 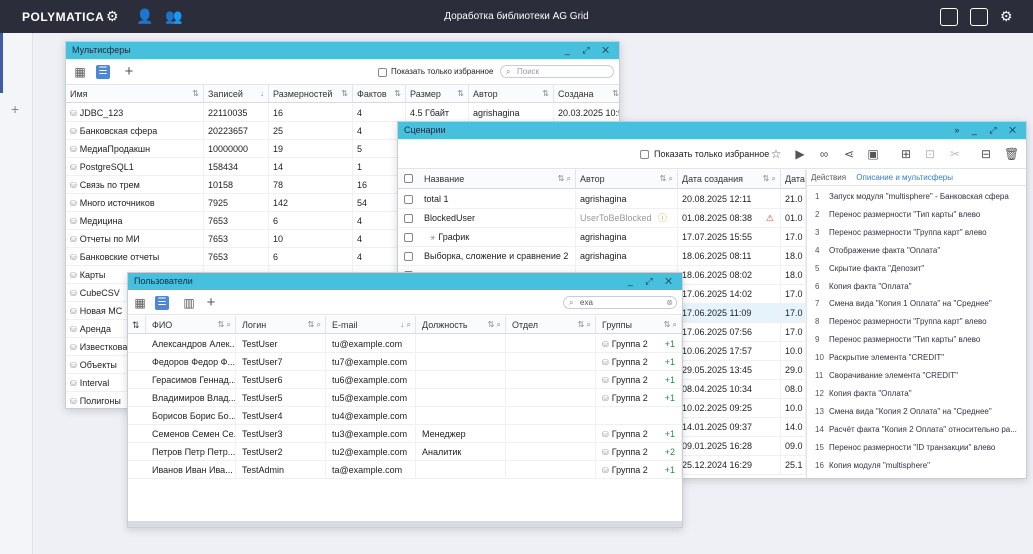 What do you see at coordinates (793, 178) in the screenshot?
I see `column-header: Дата` at bounding box center [793, 178].